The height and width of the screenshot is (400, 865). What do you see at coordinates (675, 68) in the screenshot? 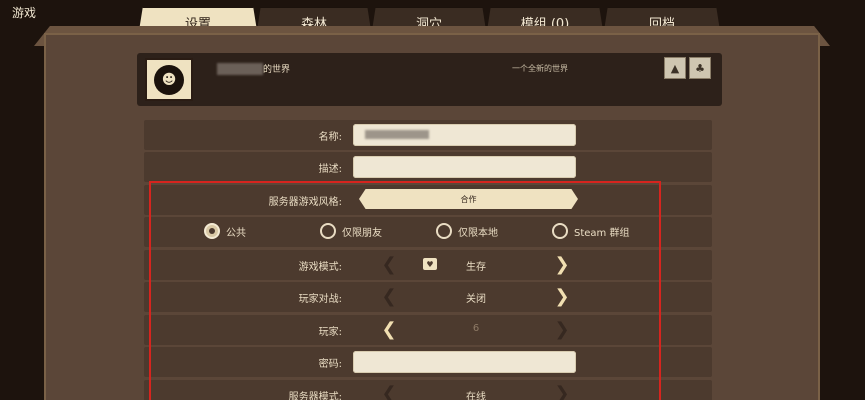
I see `ruins-icon: ▲` at bounding box center [675, 68].